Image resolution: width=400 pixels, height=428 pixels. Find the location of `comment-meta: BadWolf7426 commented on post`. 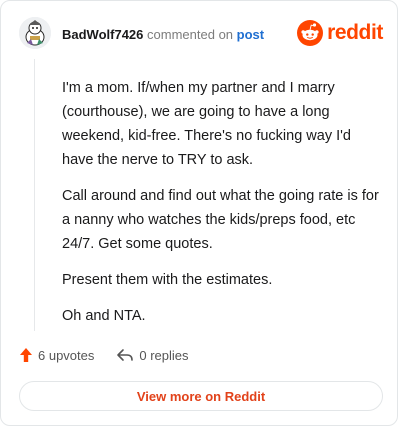

comment-meta: BadWolf7426 commented on post is located at coordinates (163, 35).